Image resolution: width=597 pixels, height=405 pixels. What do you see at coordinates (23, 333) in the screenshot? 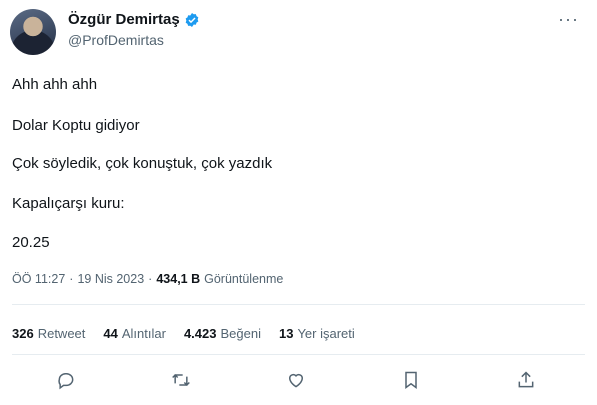
I see `retweets-count: 326` at bounding box center [23, 333].